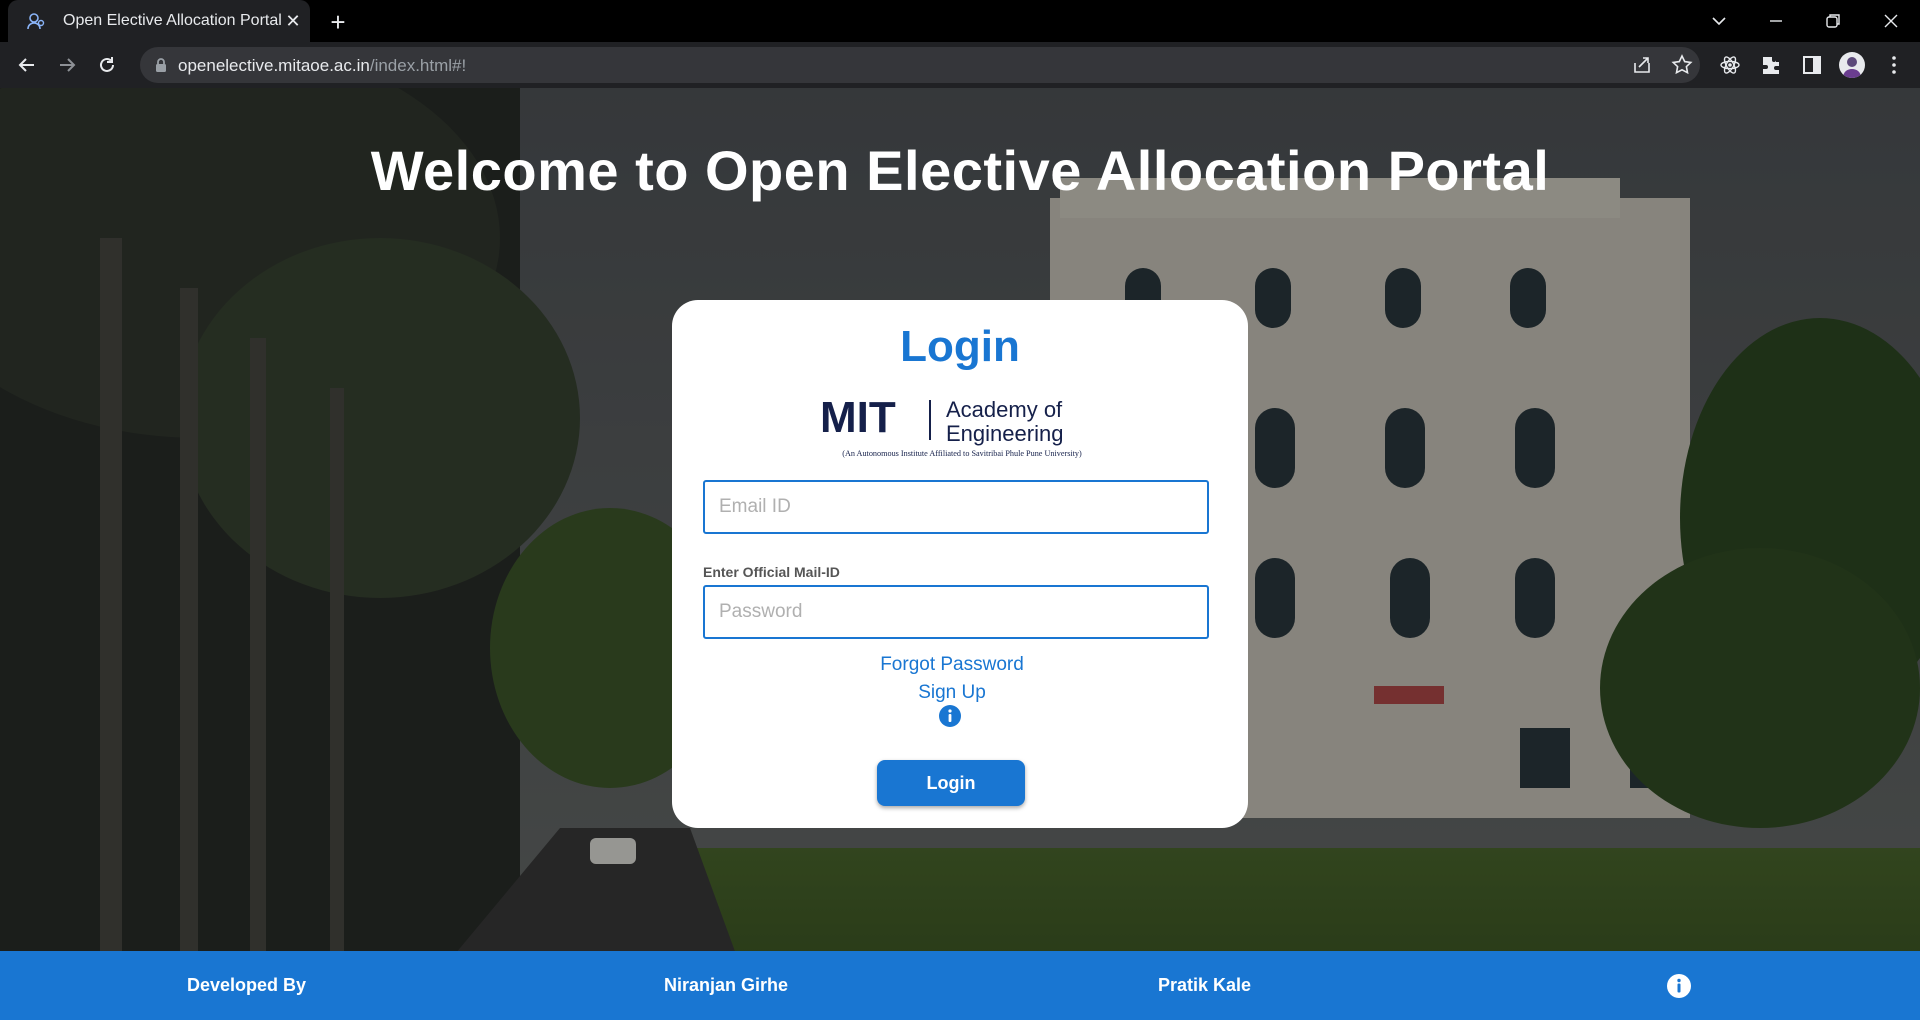 This screenshot has height=1020, width=1920. What do you see at coordinates (1004, 433) in the screenshot?
I see `logo-line2: Engineering` at bounding box center [1004, 433].